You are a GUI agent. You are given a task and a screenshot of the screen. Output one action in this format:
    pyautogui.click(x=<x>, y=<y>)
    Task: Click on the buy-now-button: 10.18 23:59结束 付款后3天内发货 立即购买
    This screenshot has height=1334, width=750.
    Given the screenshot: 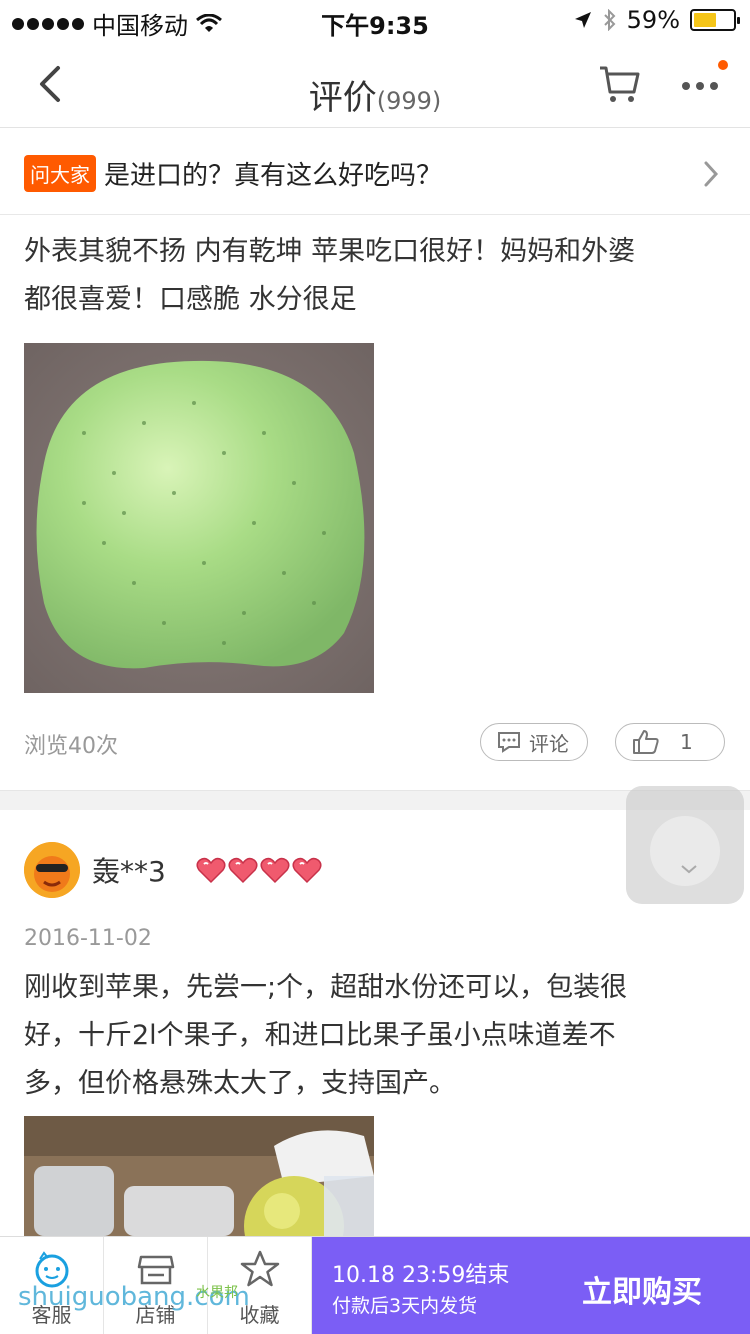 What is the action you would take?
    pyautogui.click(x=531, y=1285)
    